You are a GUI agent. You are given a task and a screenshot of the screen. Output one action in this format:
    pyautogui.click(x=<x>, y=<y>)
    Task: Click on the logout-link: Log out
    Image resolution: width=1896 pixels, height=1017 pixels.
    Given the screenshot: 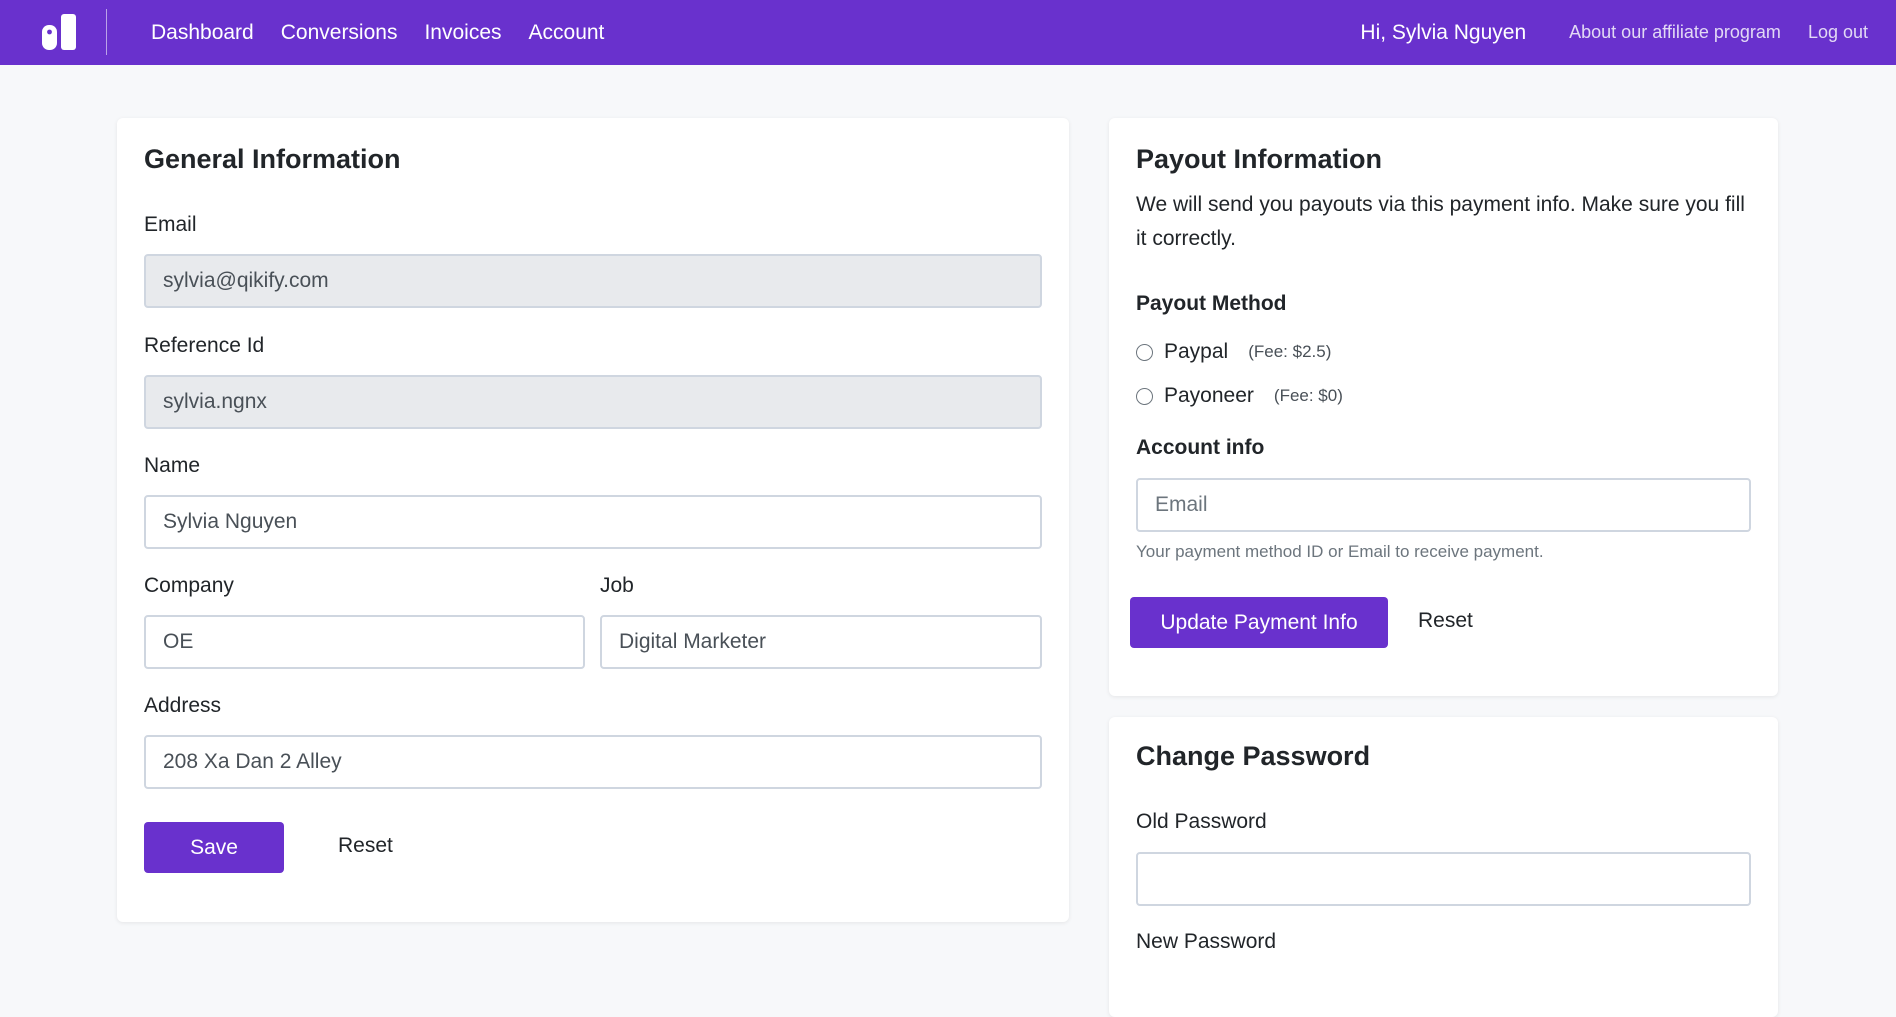 What is the action you would take?
    pyautogui.click(x=1838, y=32)
    